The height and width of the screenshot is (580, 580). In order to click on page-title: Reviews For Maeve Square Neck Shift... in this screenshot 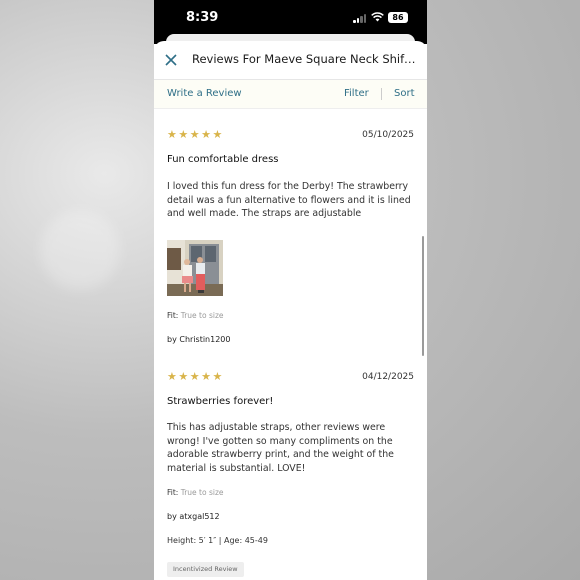, I will do `click(304, 59)`.